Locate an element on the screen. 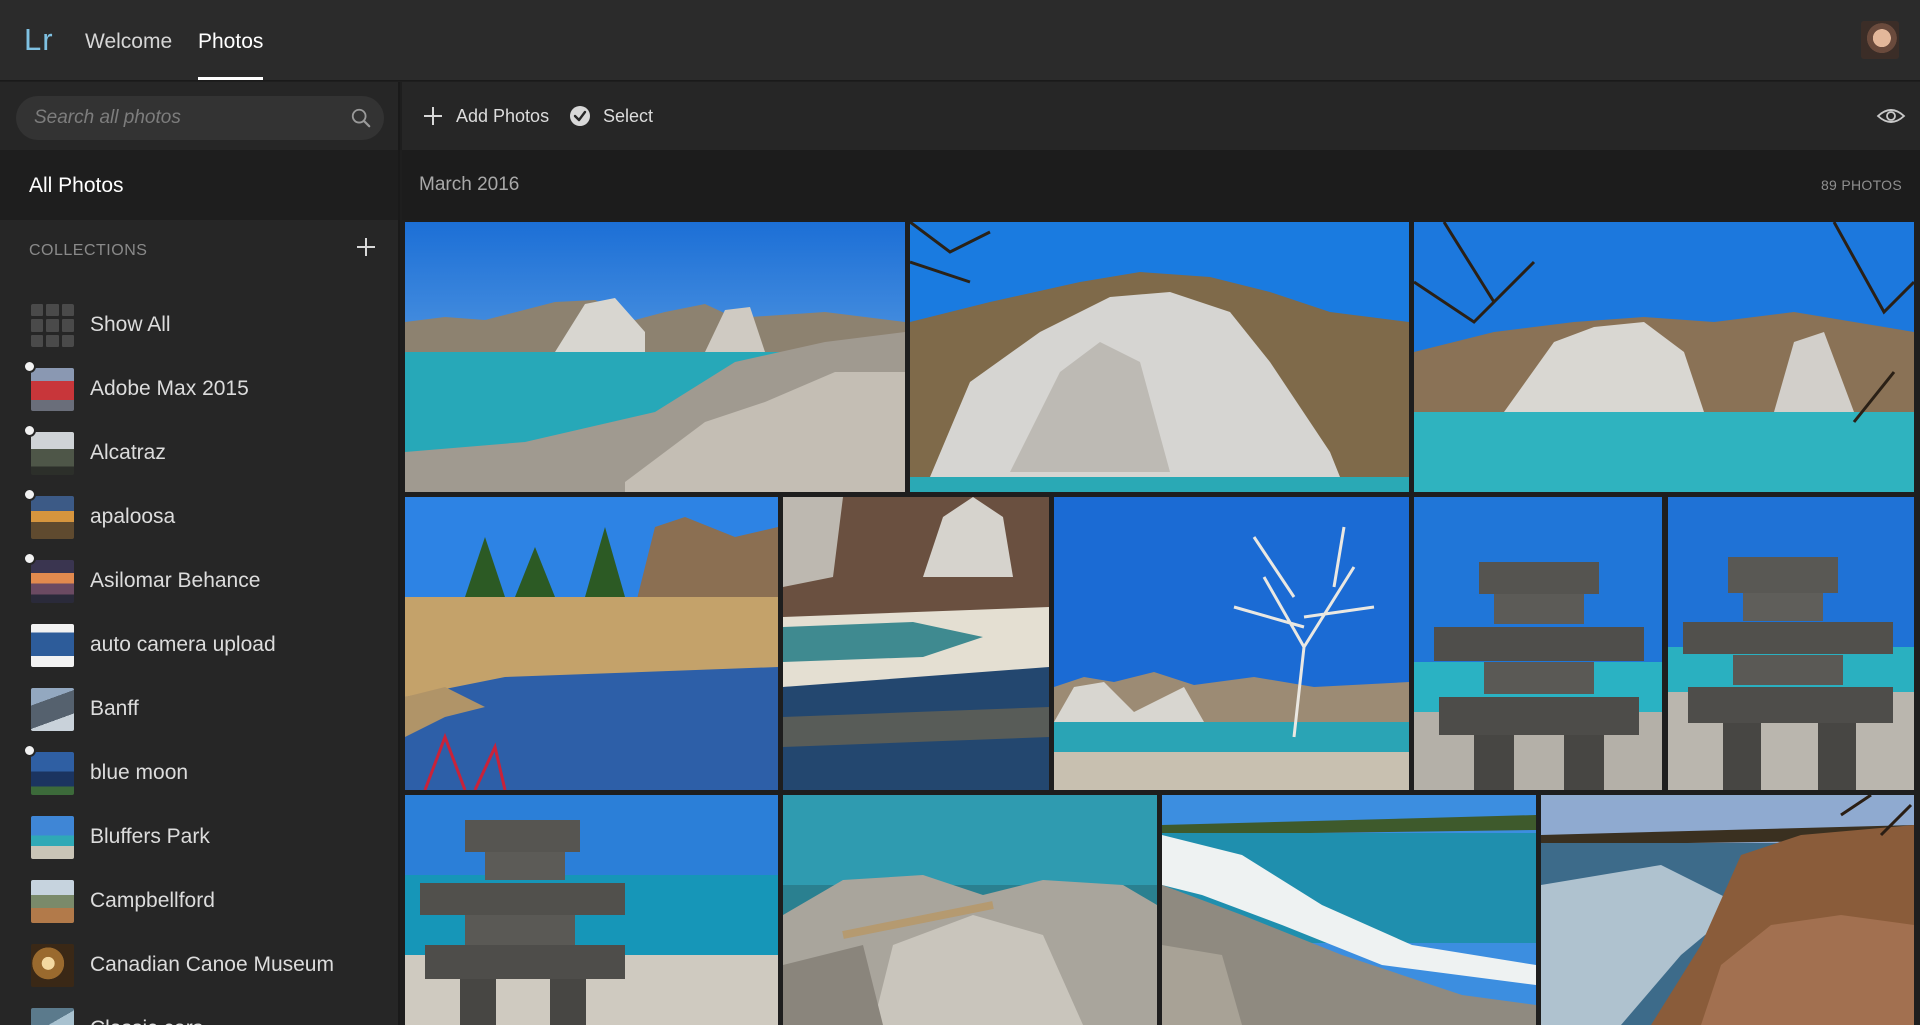 The width and height of the screenshot is (1920, 1025). collection-item-apaloosa: apaloosa is located at coordinates (199, 514).